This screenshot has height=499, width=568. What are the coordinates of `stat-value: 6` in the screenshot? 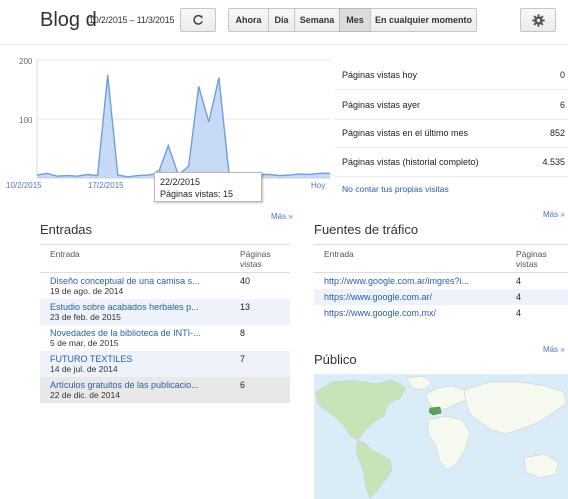 It's located at (562, 104).